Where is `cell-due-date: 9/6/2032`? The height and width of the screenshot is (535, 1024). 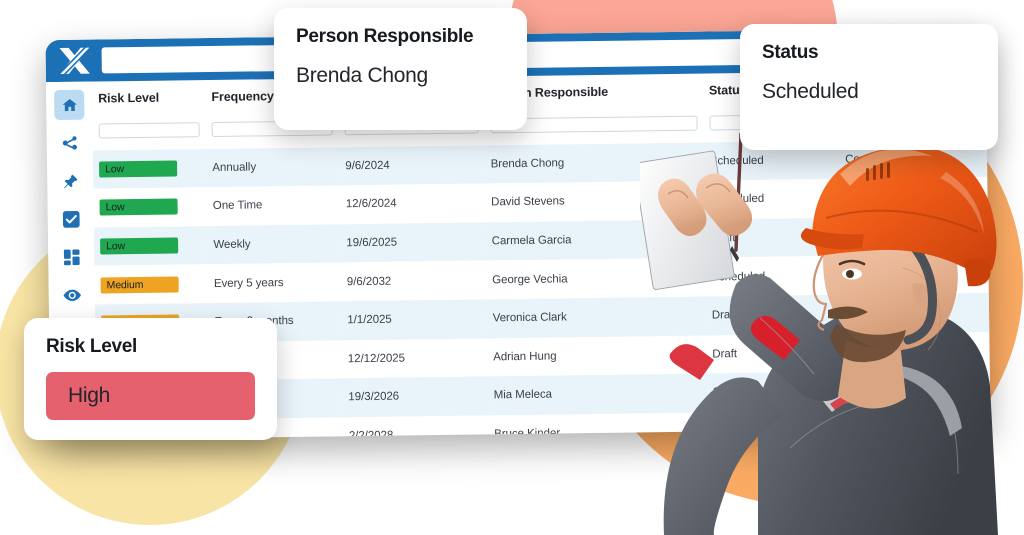 cell-due-date: 9/6/2032 is located at coordinates (369, 281).